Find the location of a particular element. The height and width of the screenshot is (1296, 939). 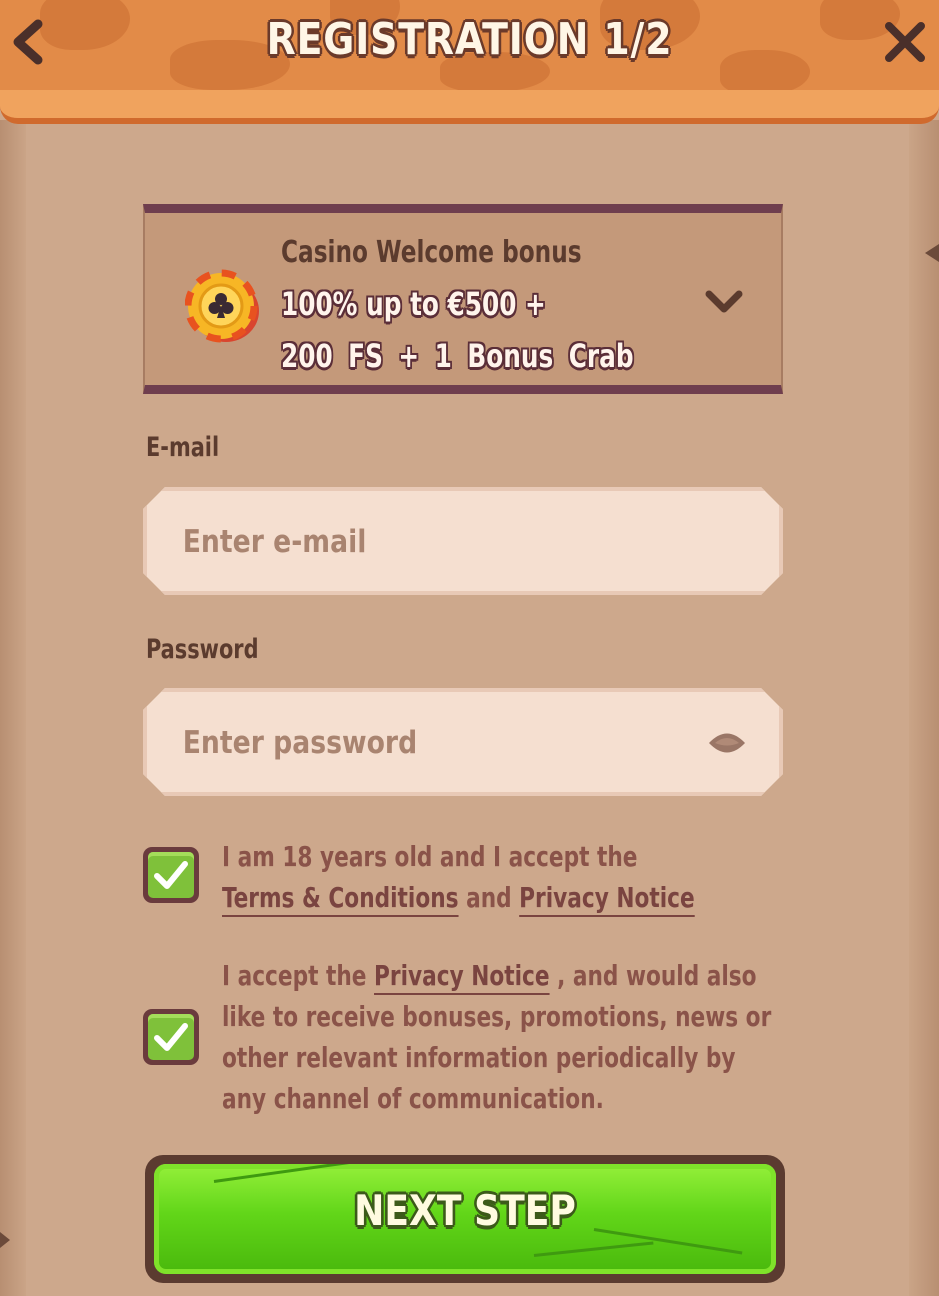

panel-left-edge is located at coordinates (13, 708).